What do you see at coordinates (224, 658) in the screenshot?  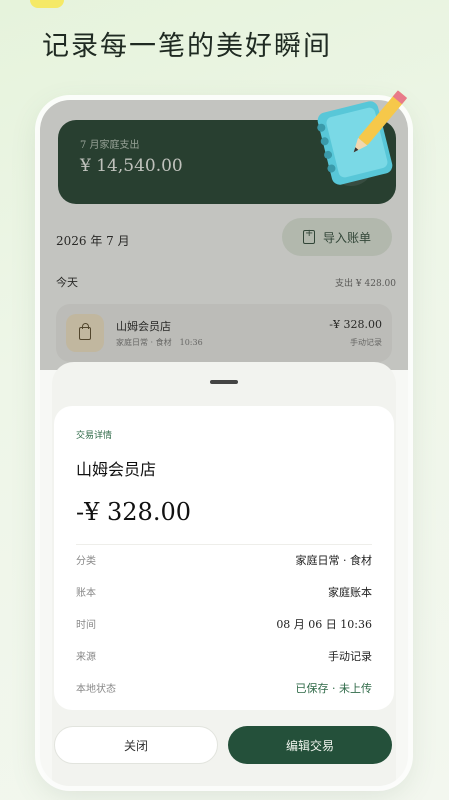 I see `detail-row-source: 来源 手动记录` at bounding box center [224, 658].